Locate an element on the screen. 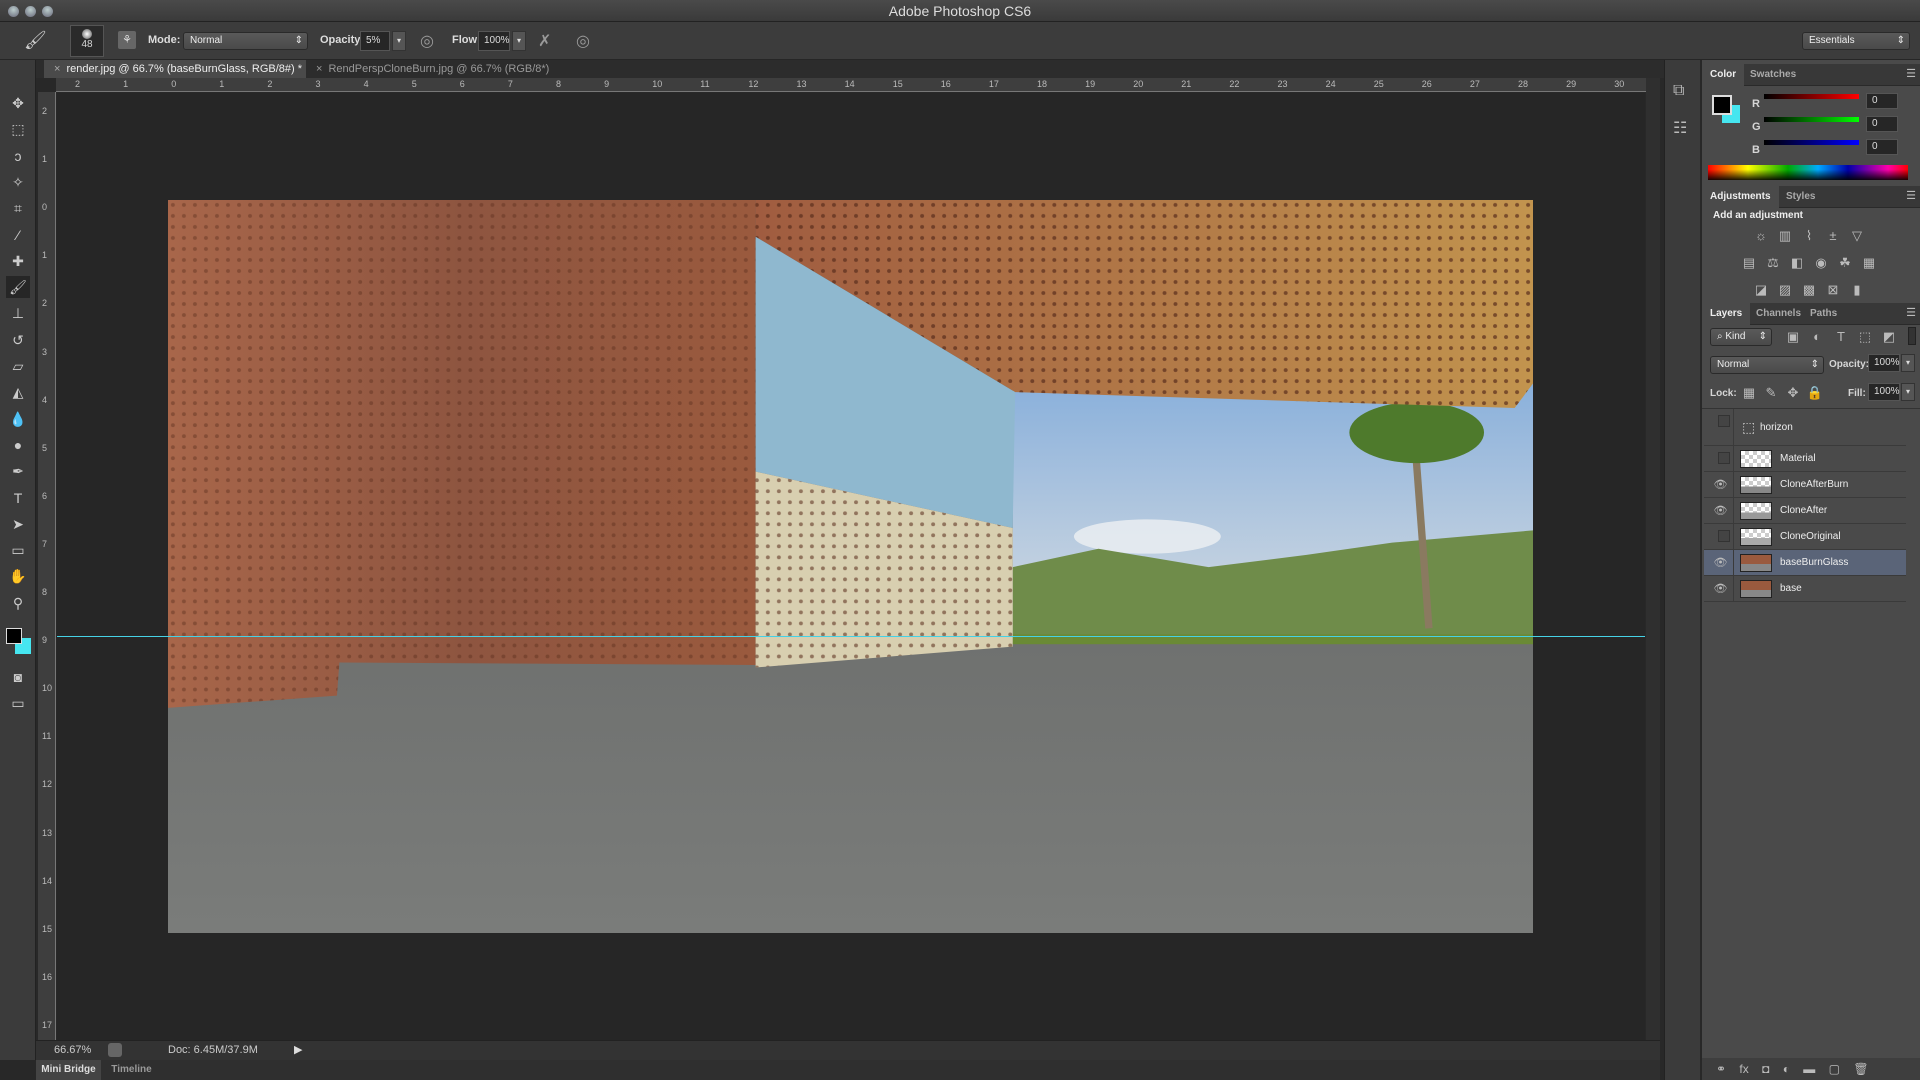 Image resolution: width=1920 pixels, height=1080 pixels. fill-input: 100% is located at coordinates (1884, 392).